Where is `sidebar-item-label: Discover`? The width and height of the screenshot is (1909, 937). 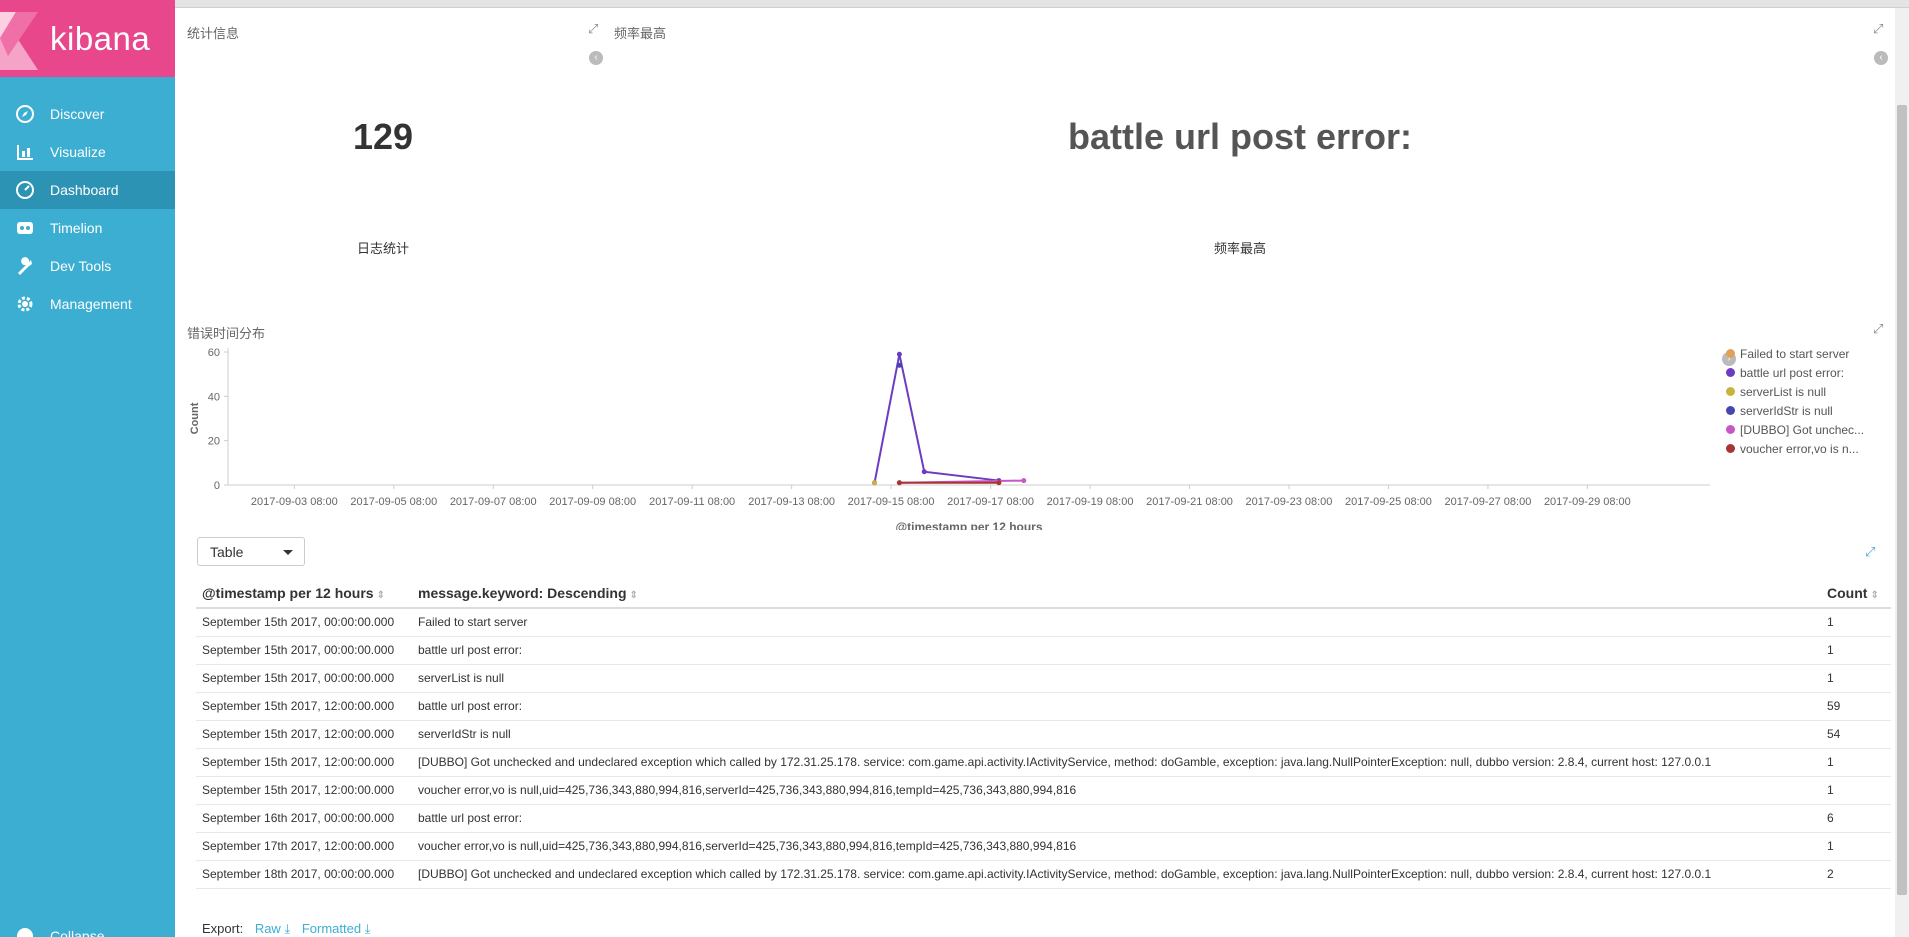
sidebar-item-label: Discover is located at coordinates (77, 114).